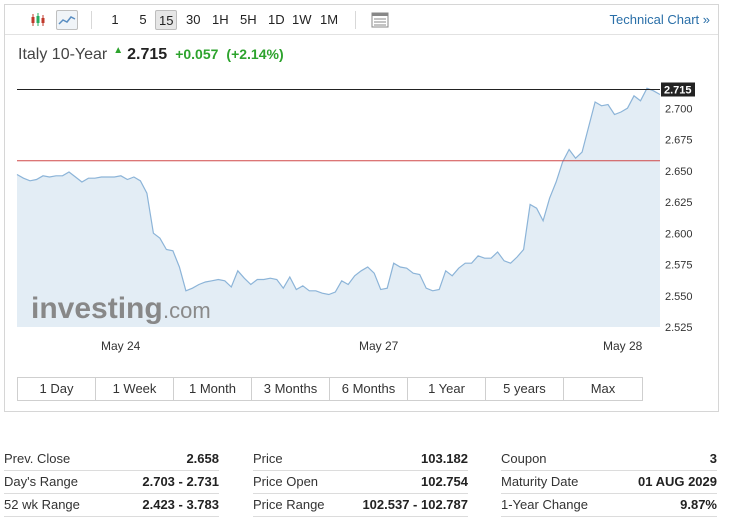 The width and height of the screenshot is (734, 525). I want to click on range-button: 1 Month, so click(213, 389).